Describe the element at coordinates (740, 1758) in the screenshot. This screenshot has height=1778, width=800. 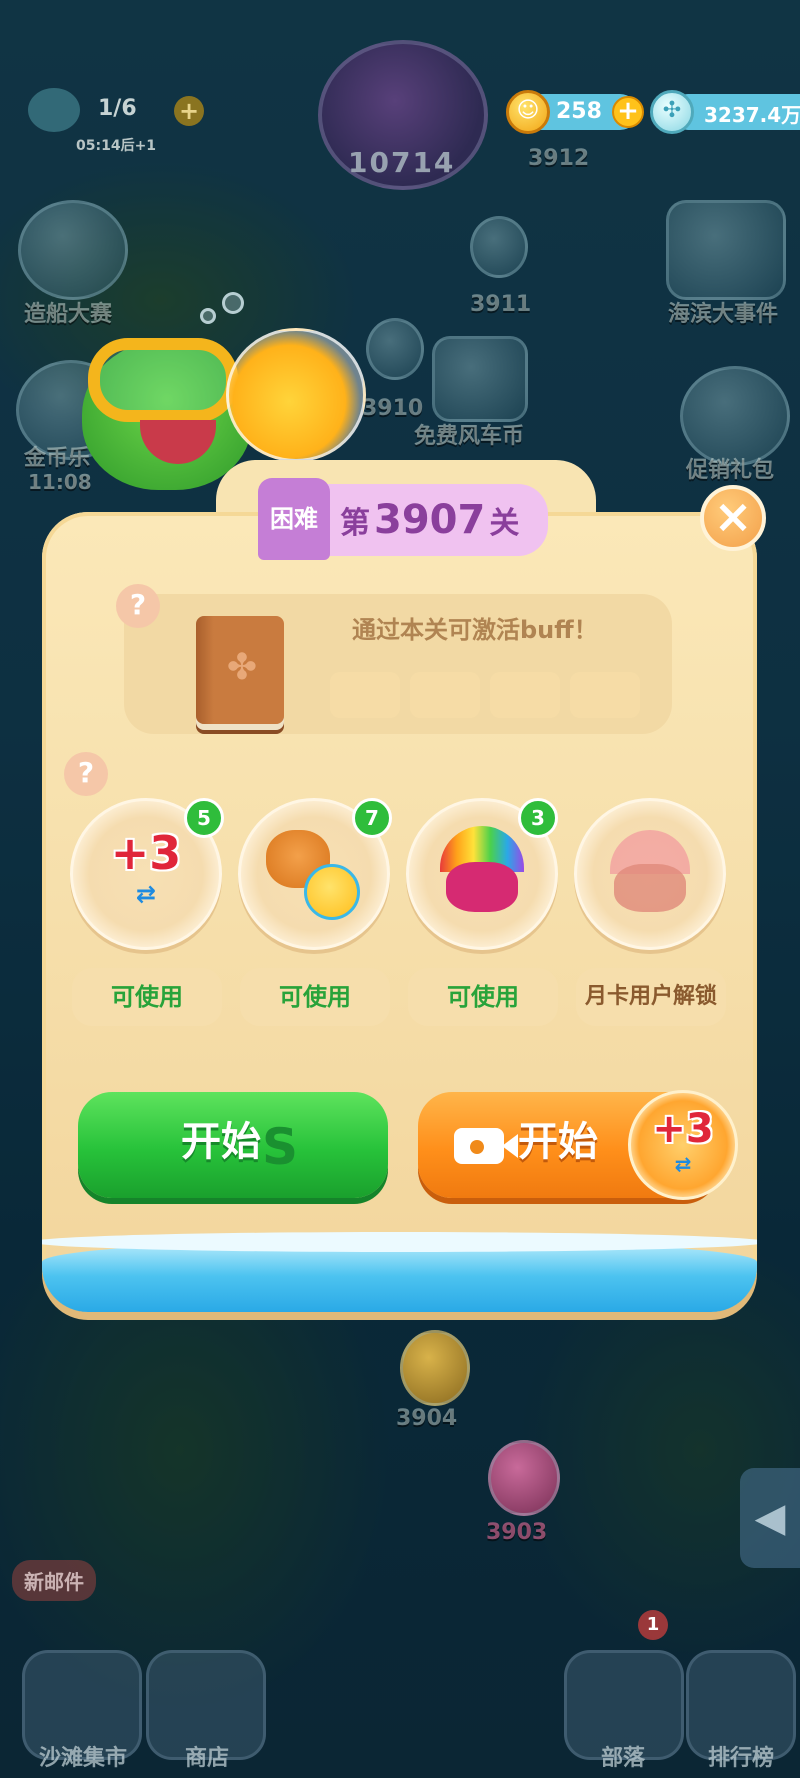
I see `nav-leaderboard-label: 排行榜` at that location.